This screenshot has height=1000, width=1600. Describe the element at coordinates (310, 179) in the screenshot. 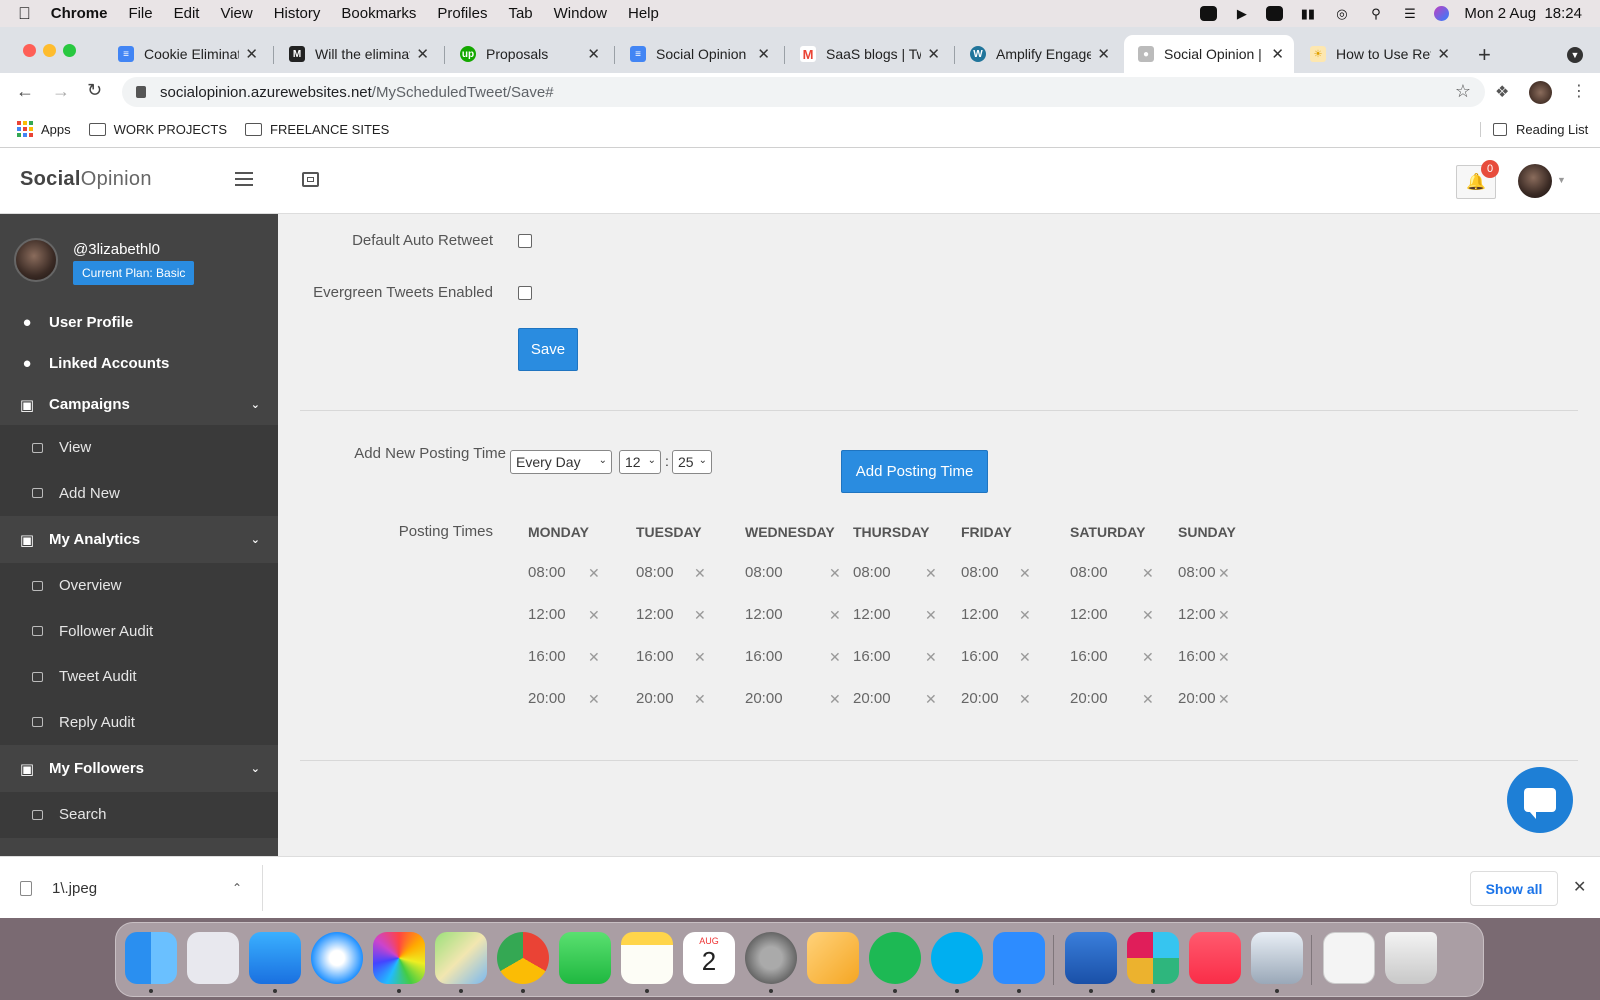

I see `fullscreen-icon` at that location.